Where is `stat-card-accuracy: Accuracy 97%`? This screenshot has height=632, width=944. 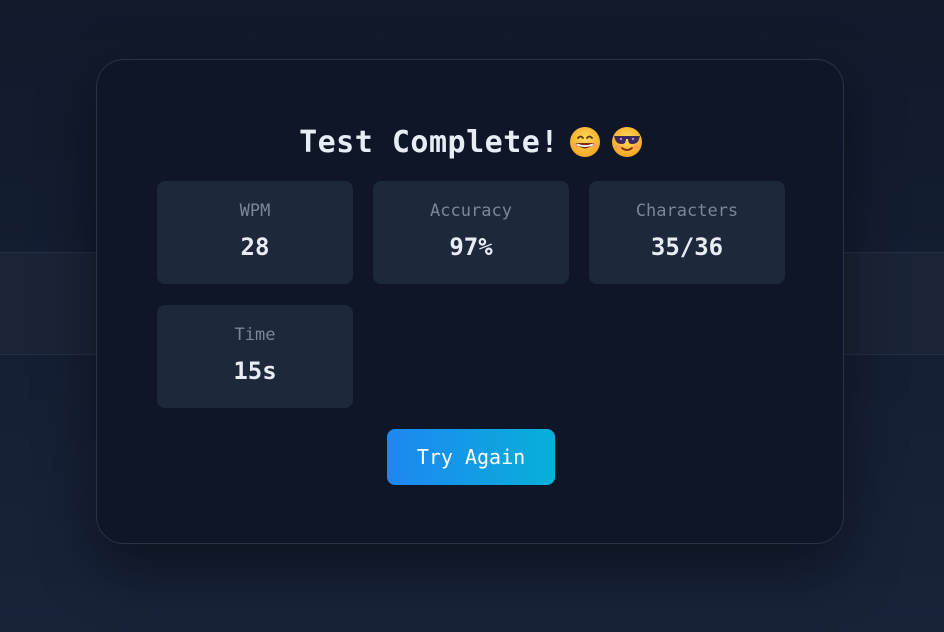 stat-card-accuracy: Accuracy 97% is located at coordinates (471, 232).